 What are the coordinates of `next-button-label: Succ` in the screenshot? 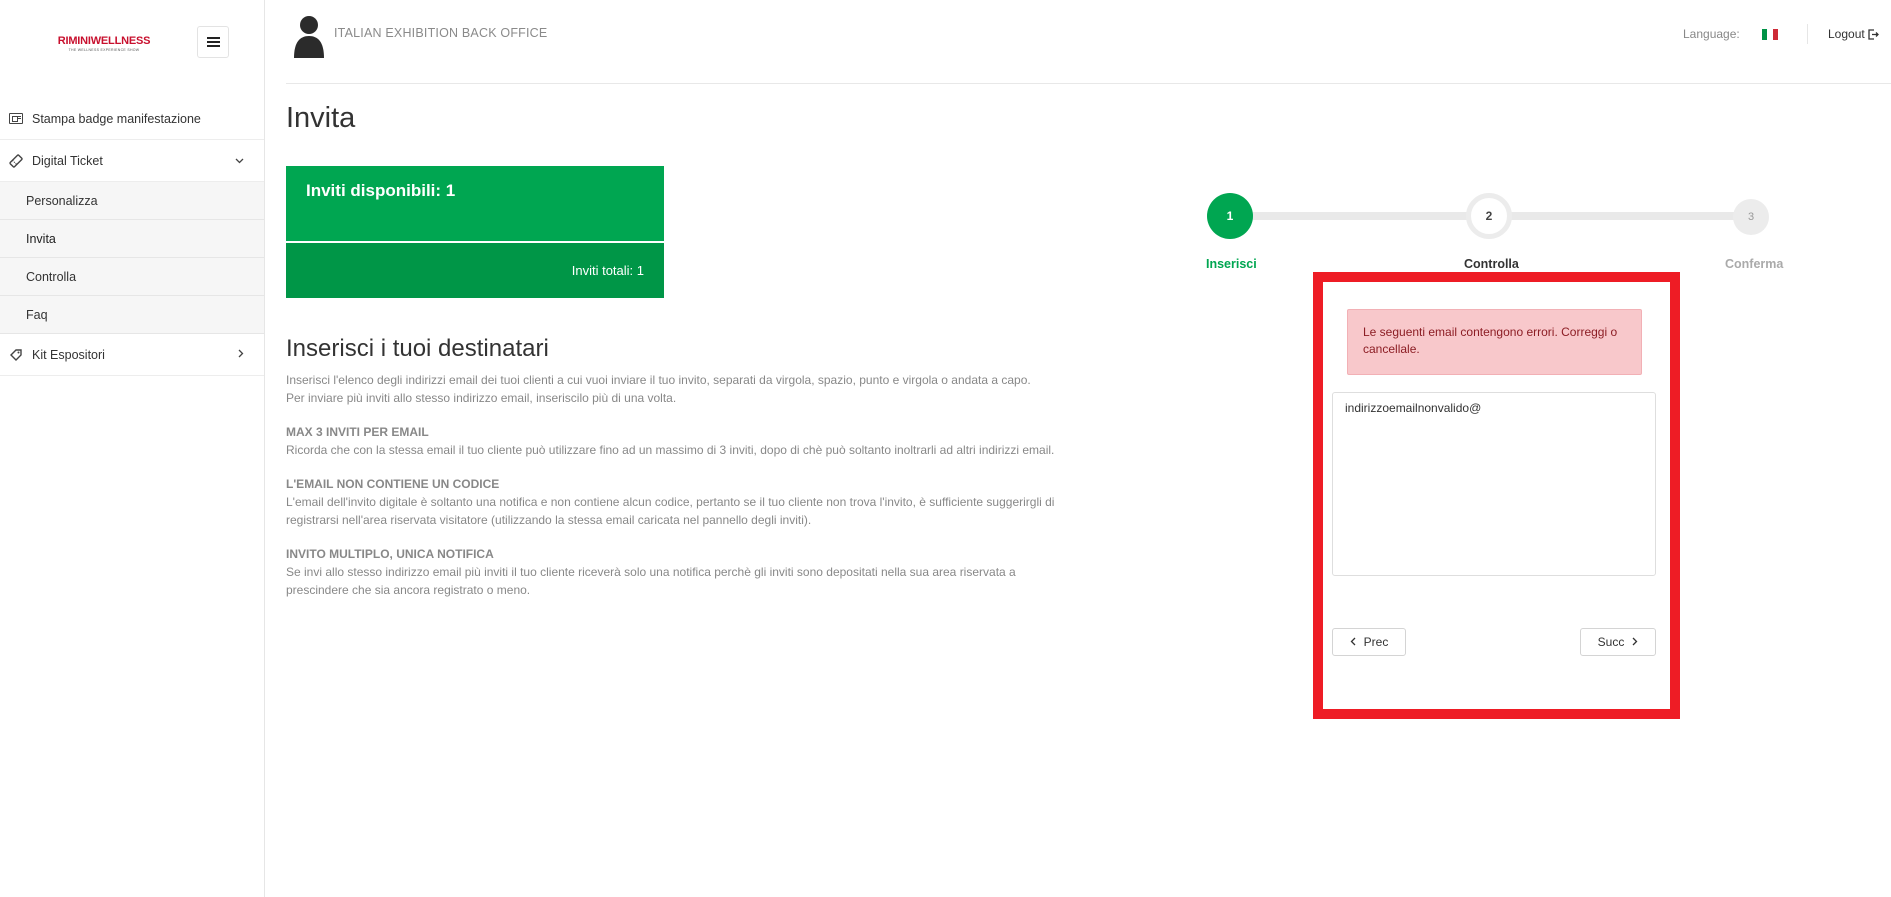 It's located at (1611, 642).